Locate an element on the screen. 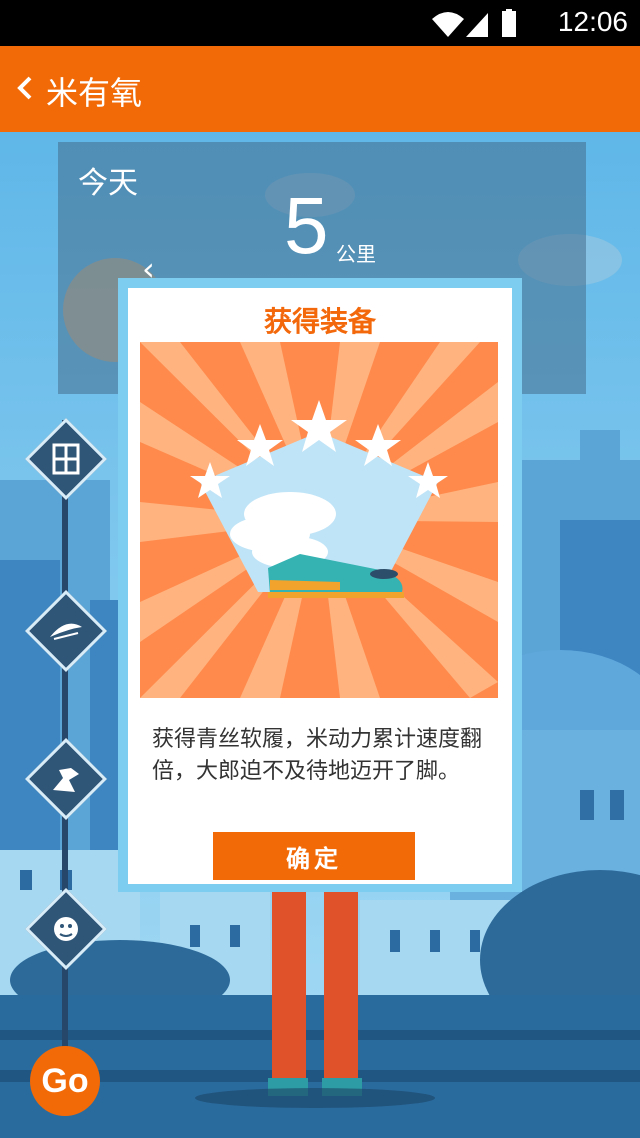  app-title: 米有氧 is located at coordinates (94, 93).